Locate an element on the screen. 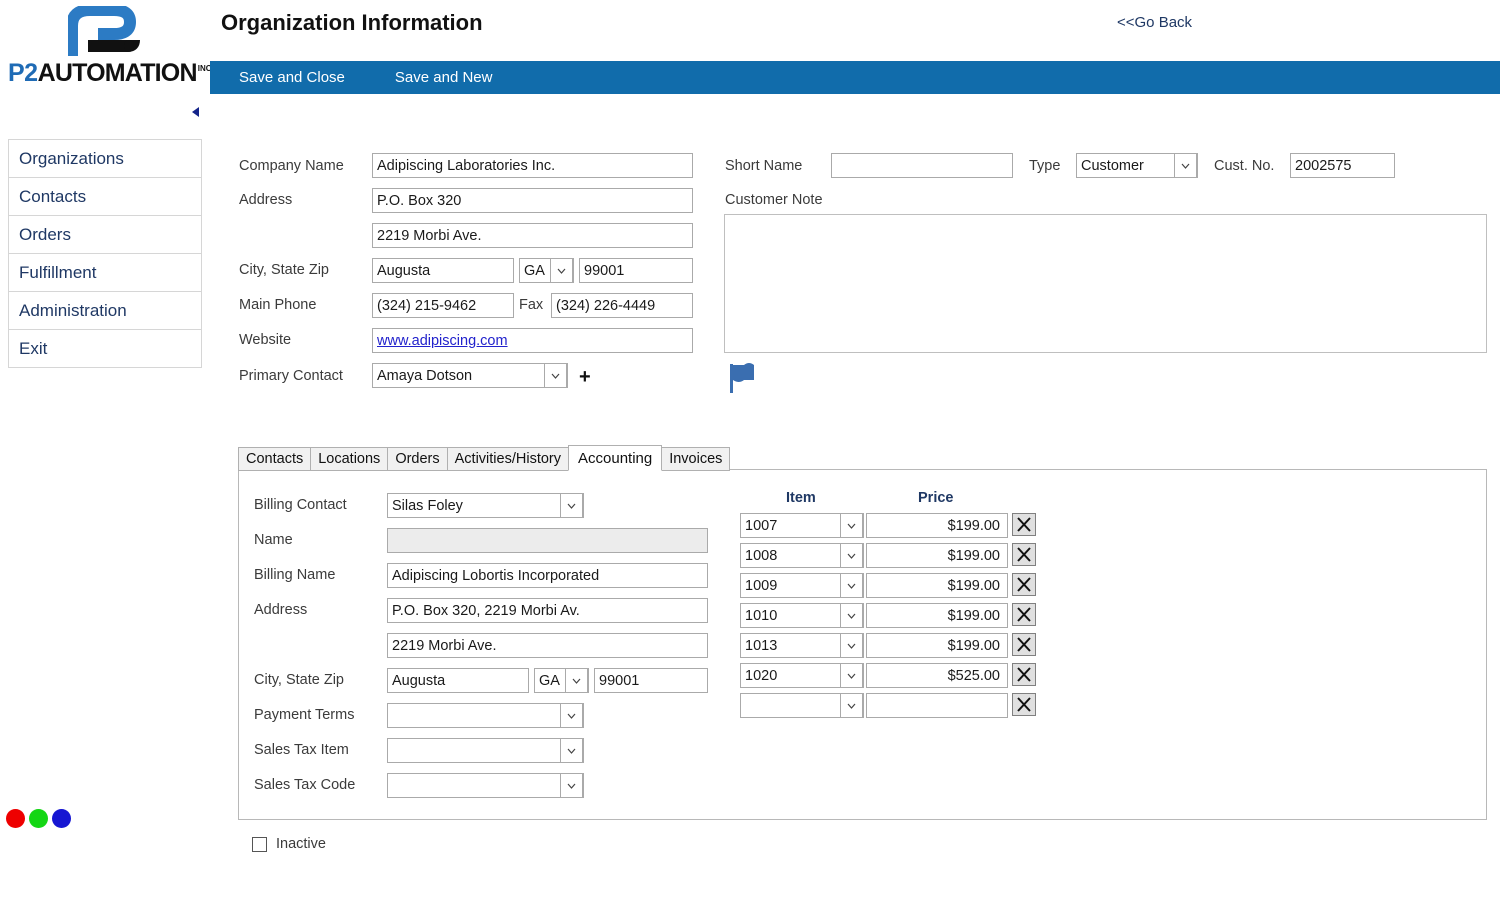  tab-label: Accounting is located at coordinates (615, 458).